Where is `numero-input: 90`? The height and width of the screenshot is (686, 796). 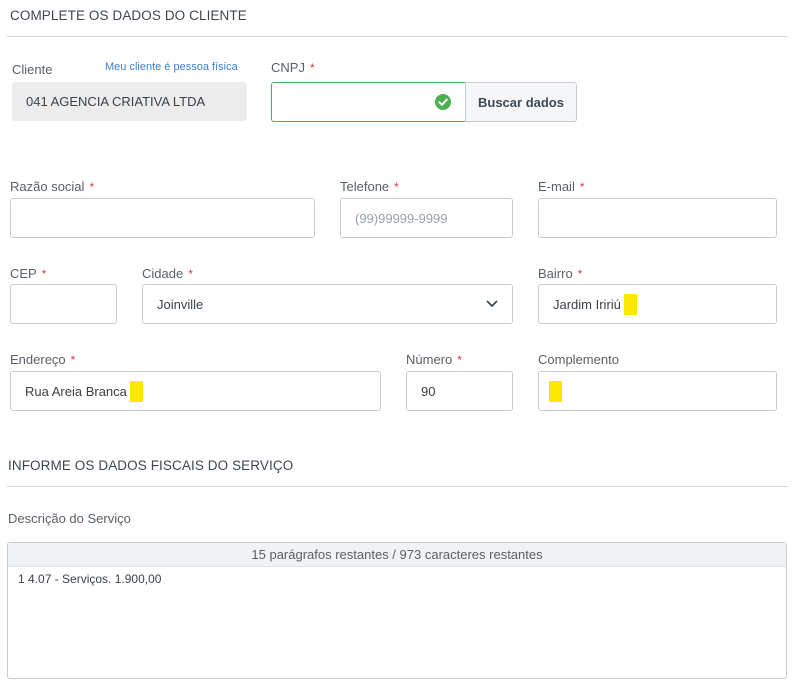 numero-input: 90 is located at coordinates (459, 391).